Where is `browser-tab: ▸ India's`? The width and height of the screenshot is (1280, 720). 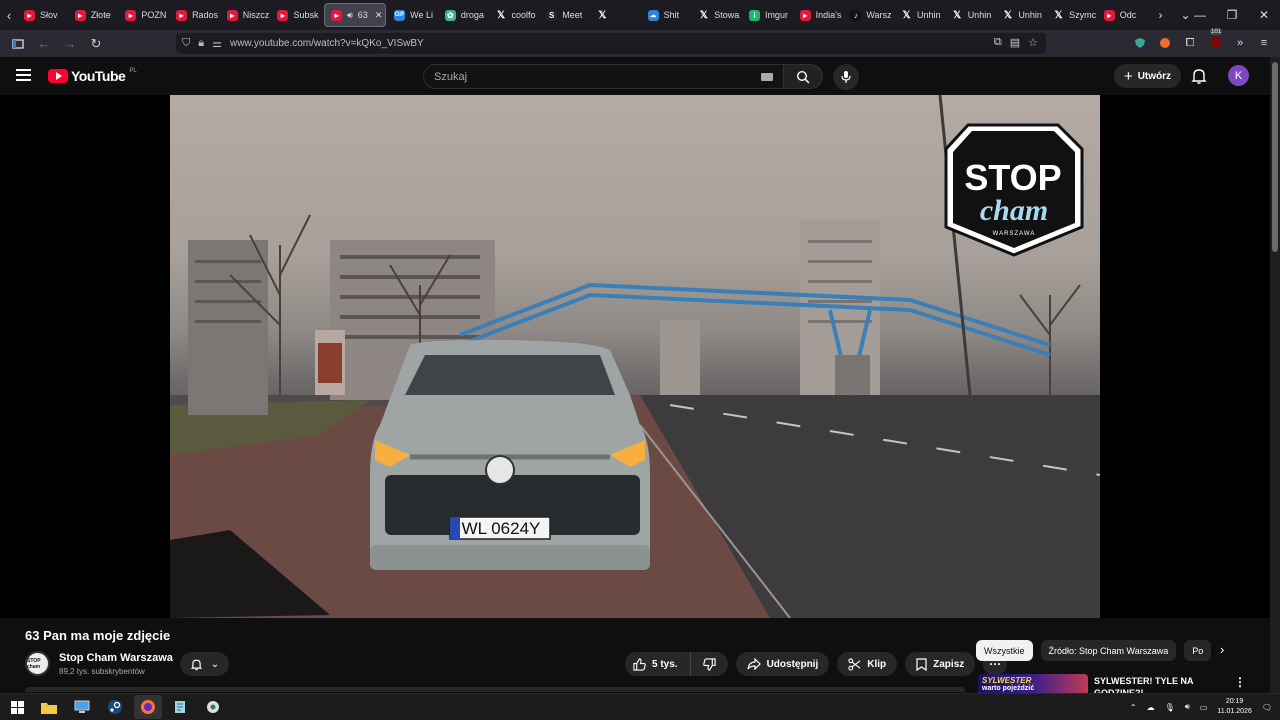 browser-tab: ▸ India's is located at coordinates (819, 15).